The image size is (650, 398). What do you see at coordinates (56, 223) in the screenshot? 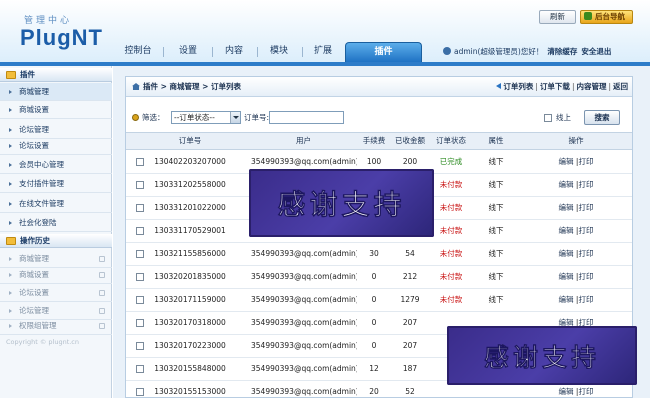
I see `sidebar-item-social-login: 社会化登陆` at bounding box center [56, 223].